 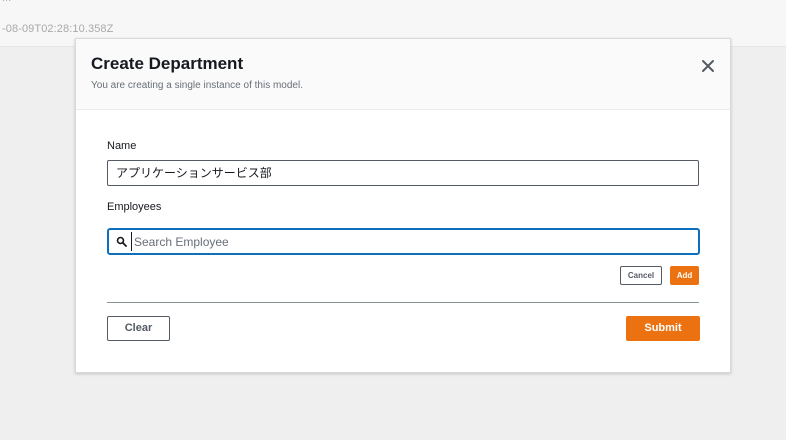 I want to click on submit-button: Submit, so click(x=663, y=328).